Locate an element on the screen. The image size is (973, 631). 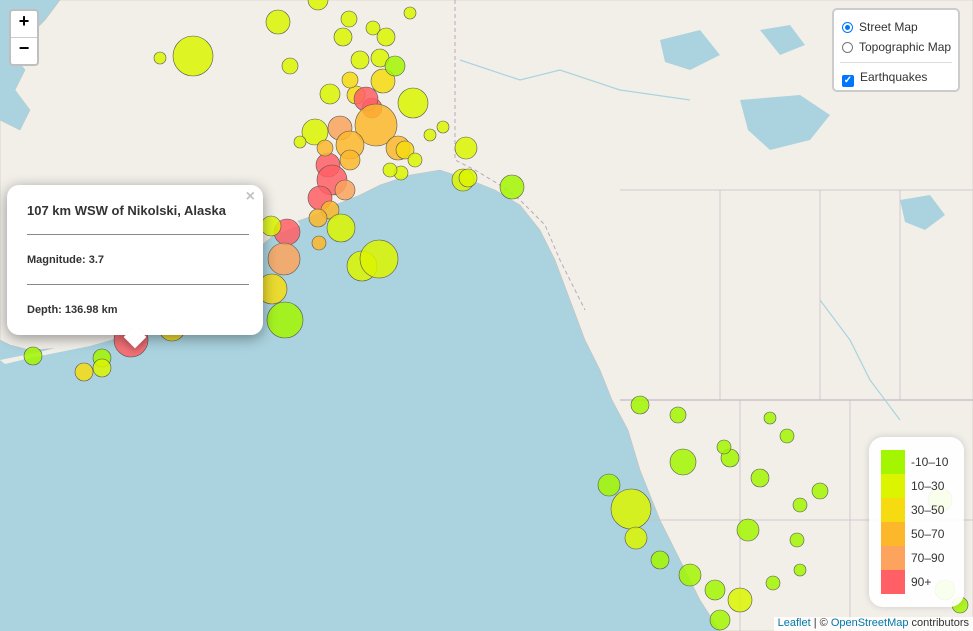
legend-item: 50–70 is located at coordinates (921, 534).